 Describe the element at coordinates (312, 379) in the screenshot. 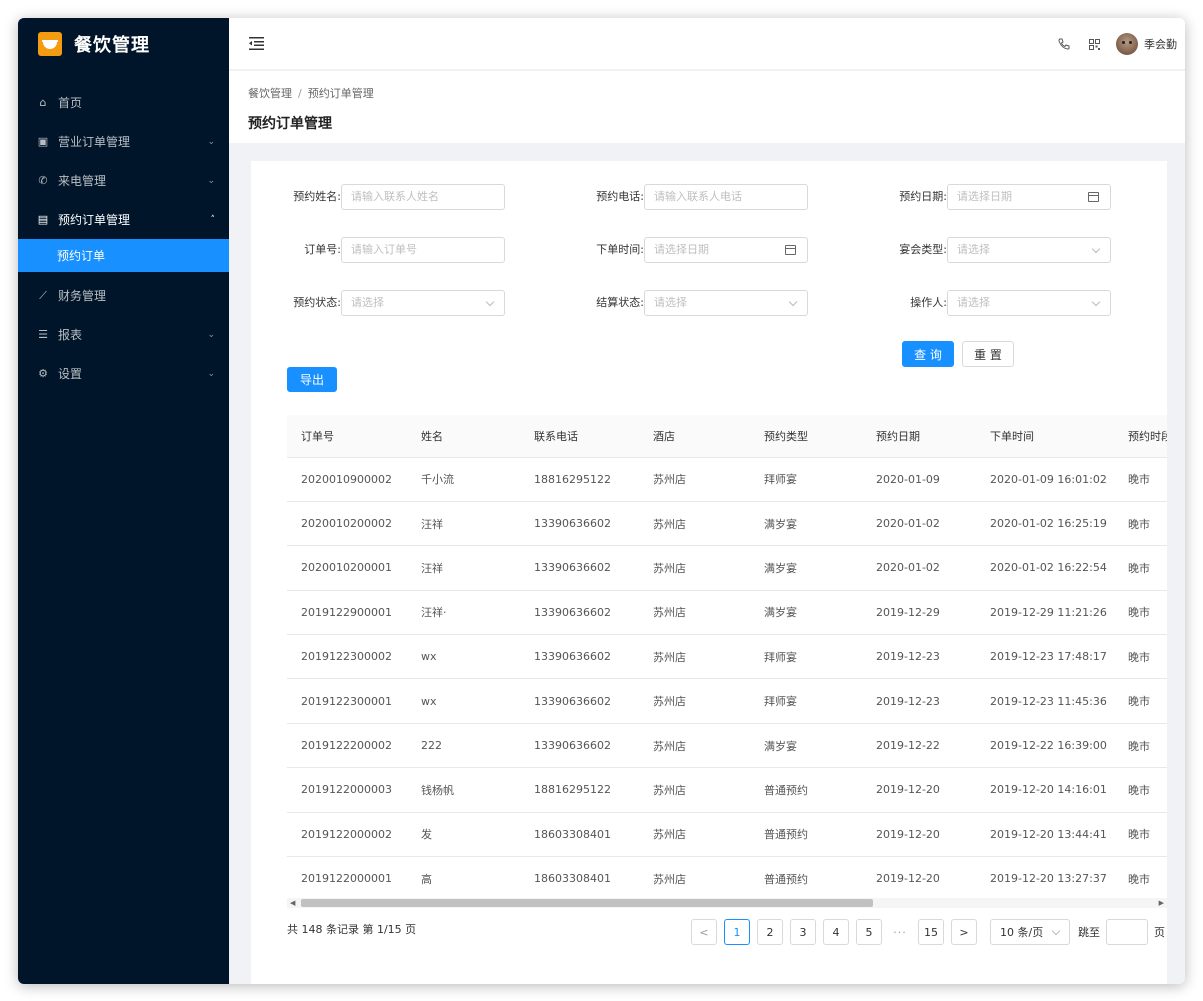

I see `export-button: 导出` at that location.